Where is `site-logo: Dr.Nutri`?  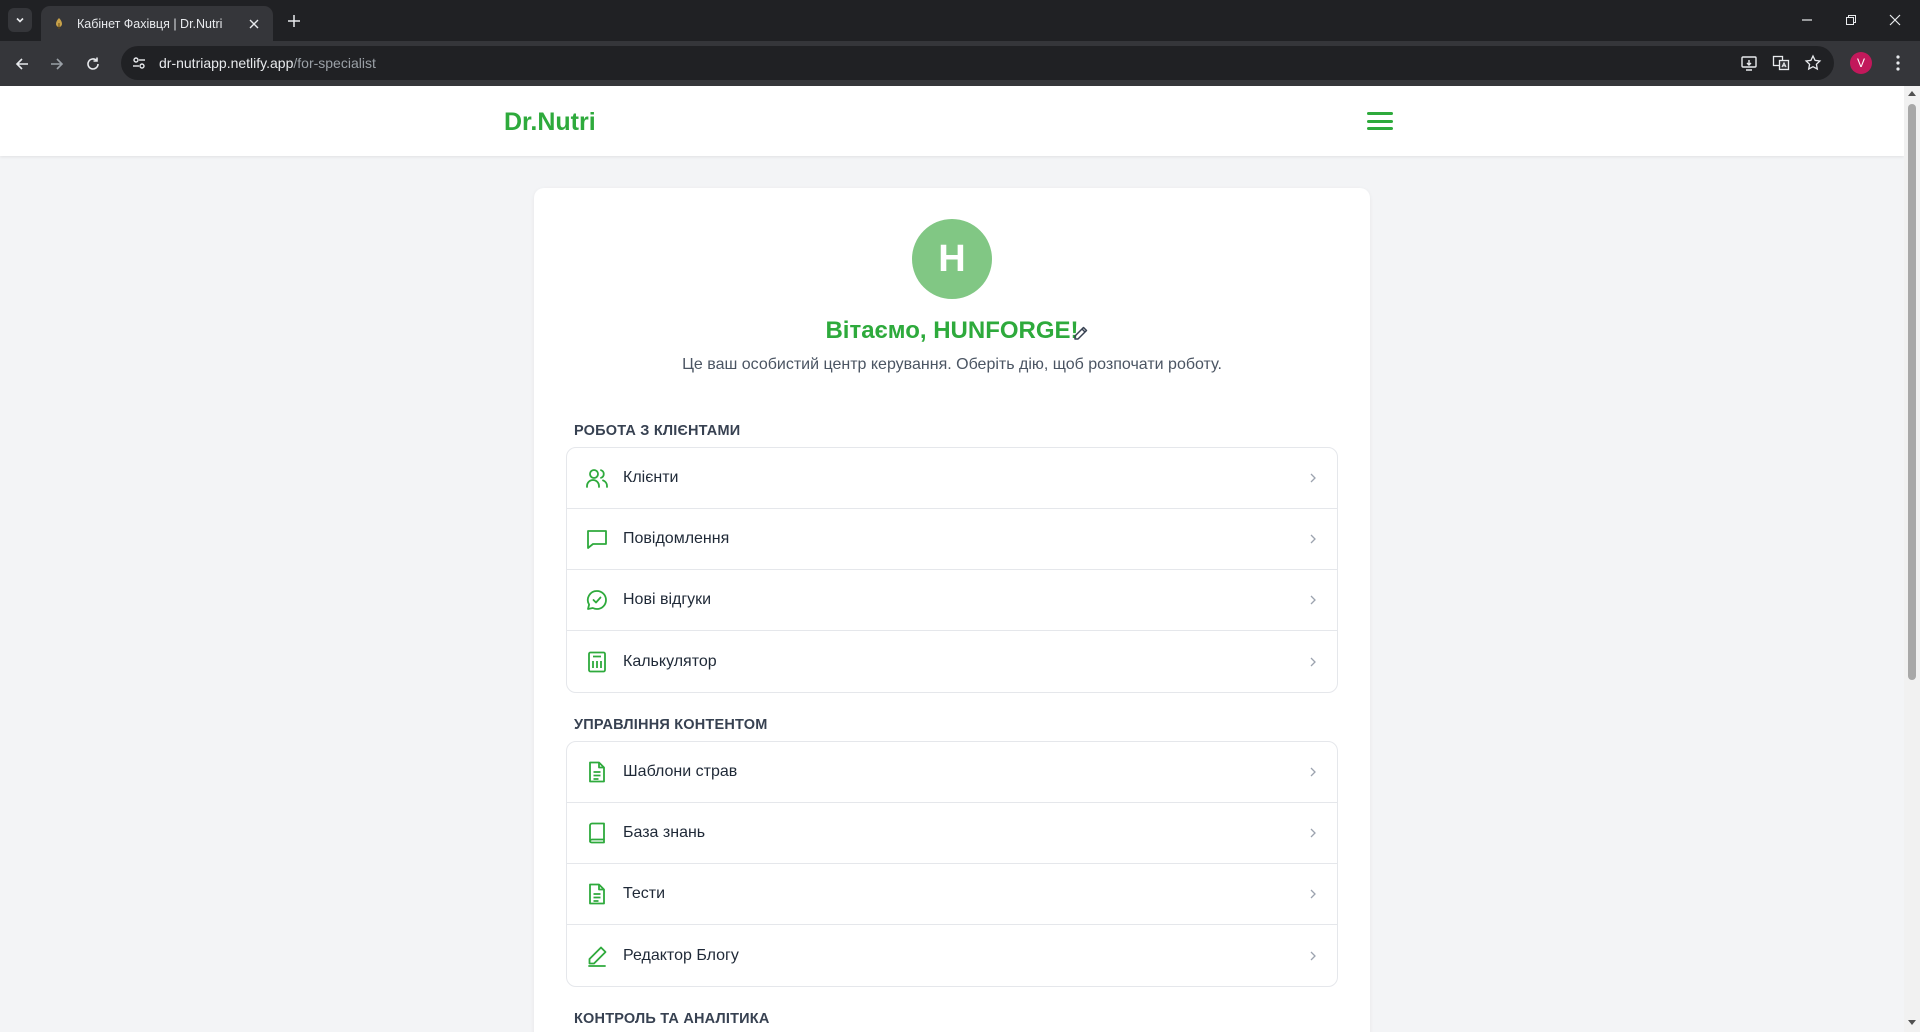 site-logo: Dr.Nutri is located at coordinates (550, 122).